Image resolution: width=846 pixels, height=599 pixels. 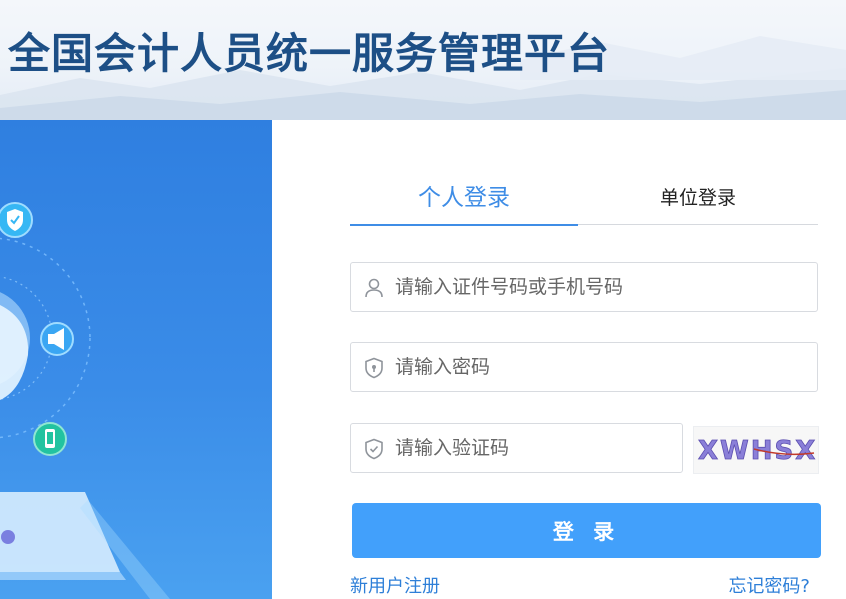 I want to click on illustration, so click(x=85, y=400).